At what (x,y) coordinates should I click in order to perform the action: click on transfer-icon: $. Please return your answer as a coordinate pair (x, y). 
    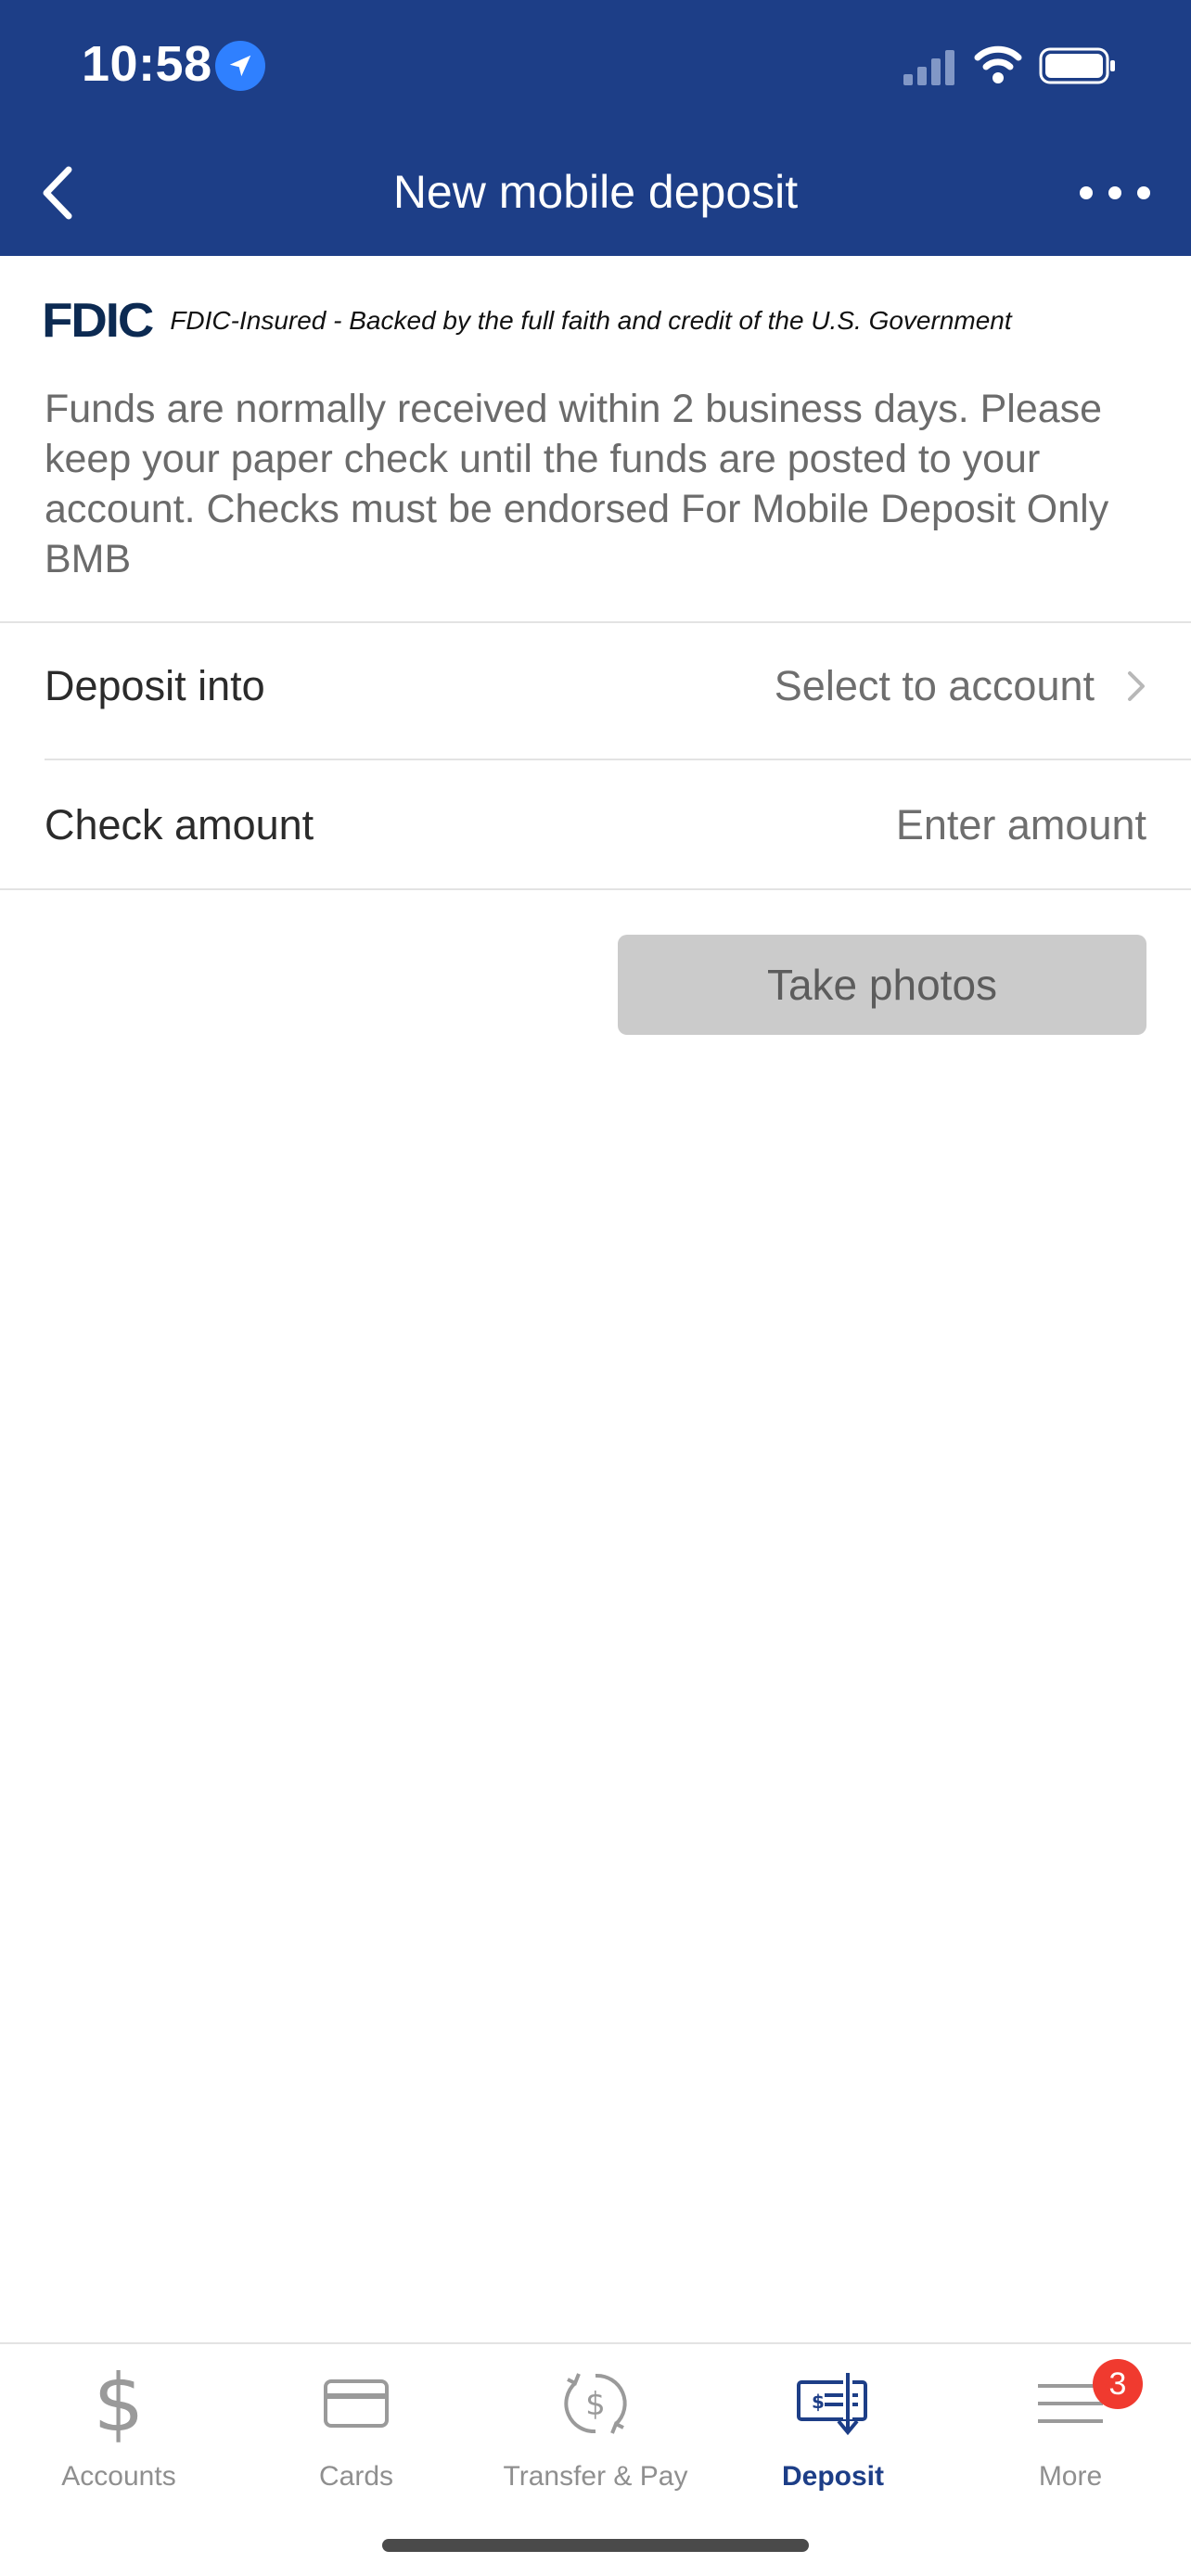
    Looking at the image, I should click on (595, 2404).